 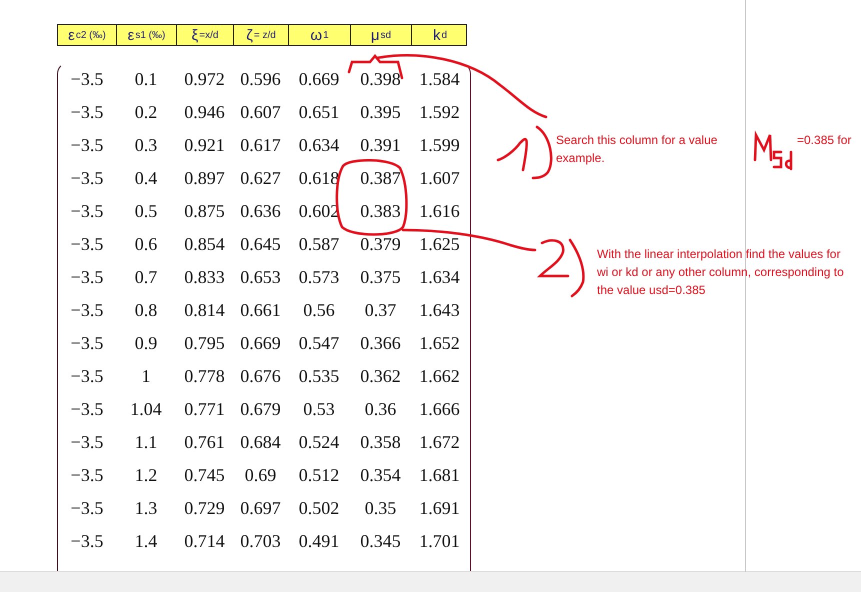 I want to click on table-cell-text: 0.645, so click(x=260, y=244).